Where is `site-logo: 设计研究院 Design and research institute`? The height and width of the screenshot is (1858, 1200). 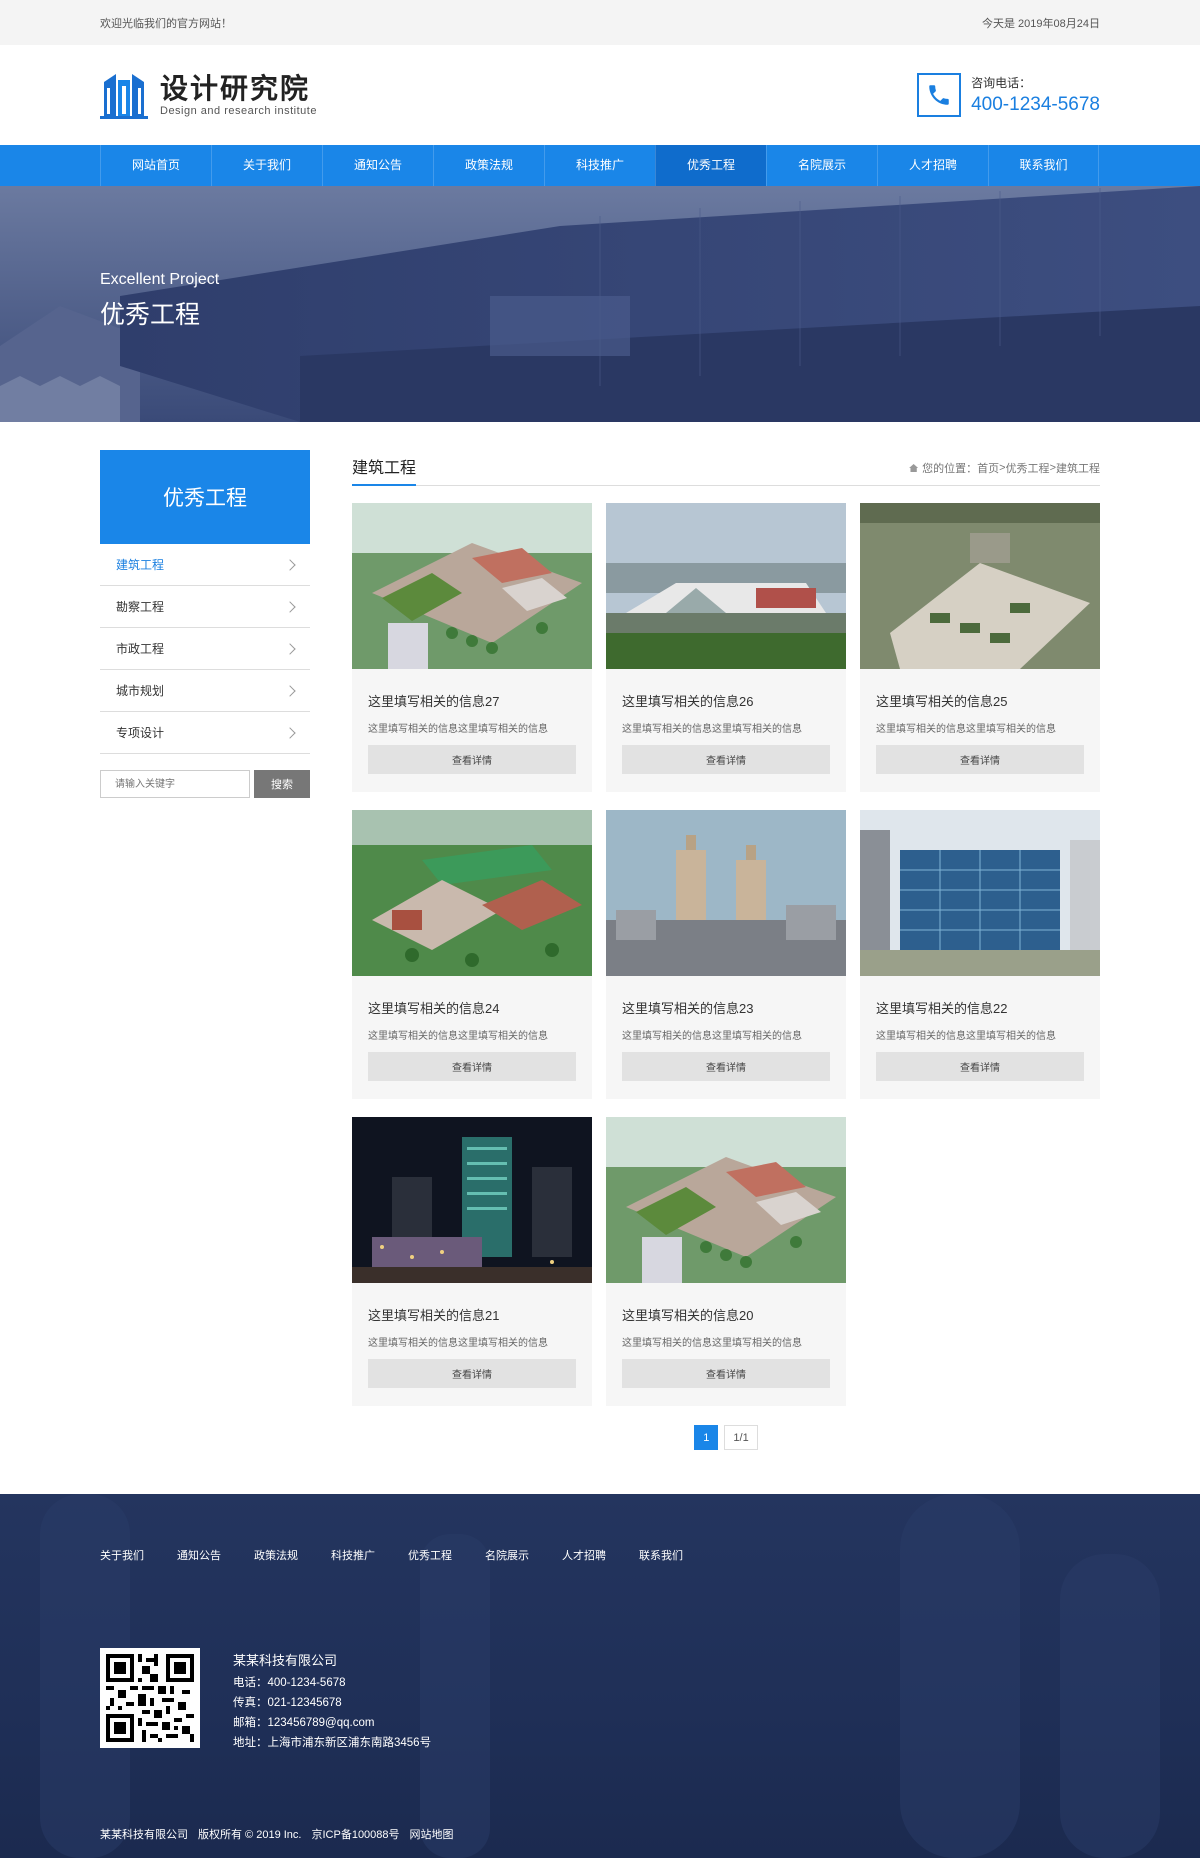
site-logo: 设计研究院 Design and research institute is located at coordinates (208, 95).